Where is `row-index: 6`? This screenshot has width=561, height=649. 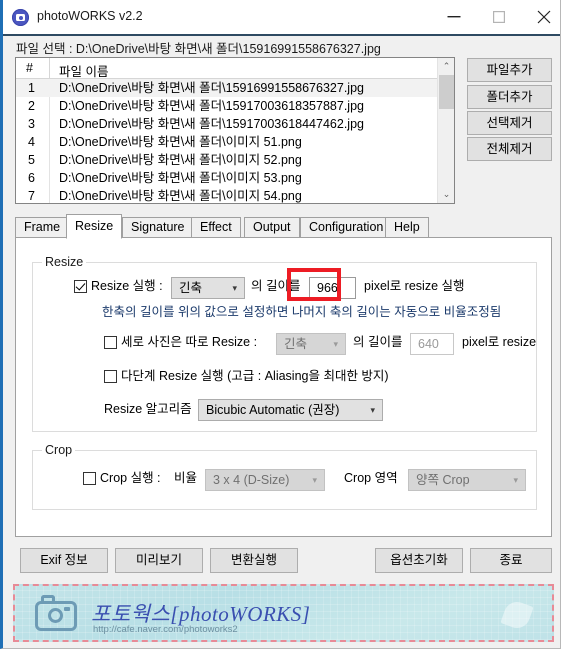
row-index: 6 is located at coordinates (31, 178).